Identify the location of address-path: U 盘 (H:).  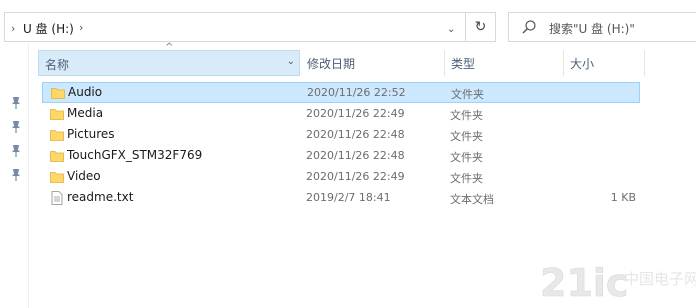
(48, 28).